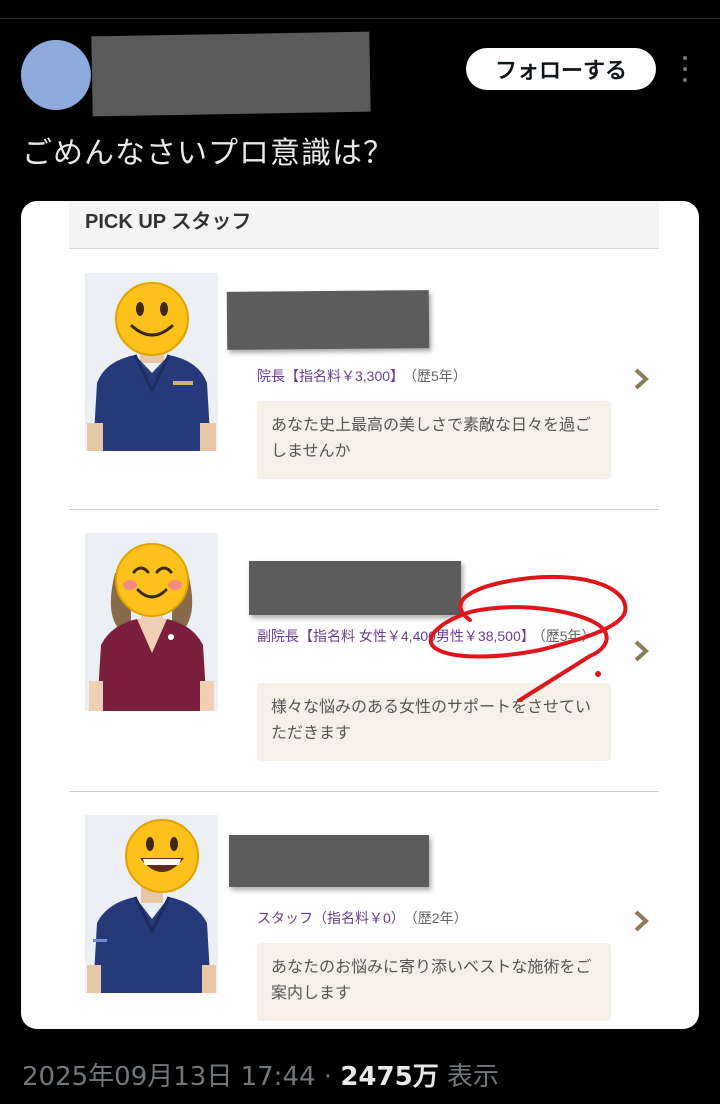 This screenshot has height=1104, width=720. I want to click on staff-message: あなた史上最高の美しさで素敵な日々を過ごしませんか, so click(434, 440).